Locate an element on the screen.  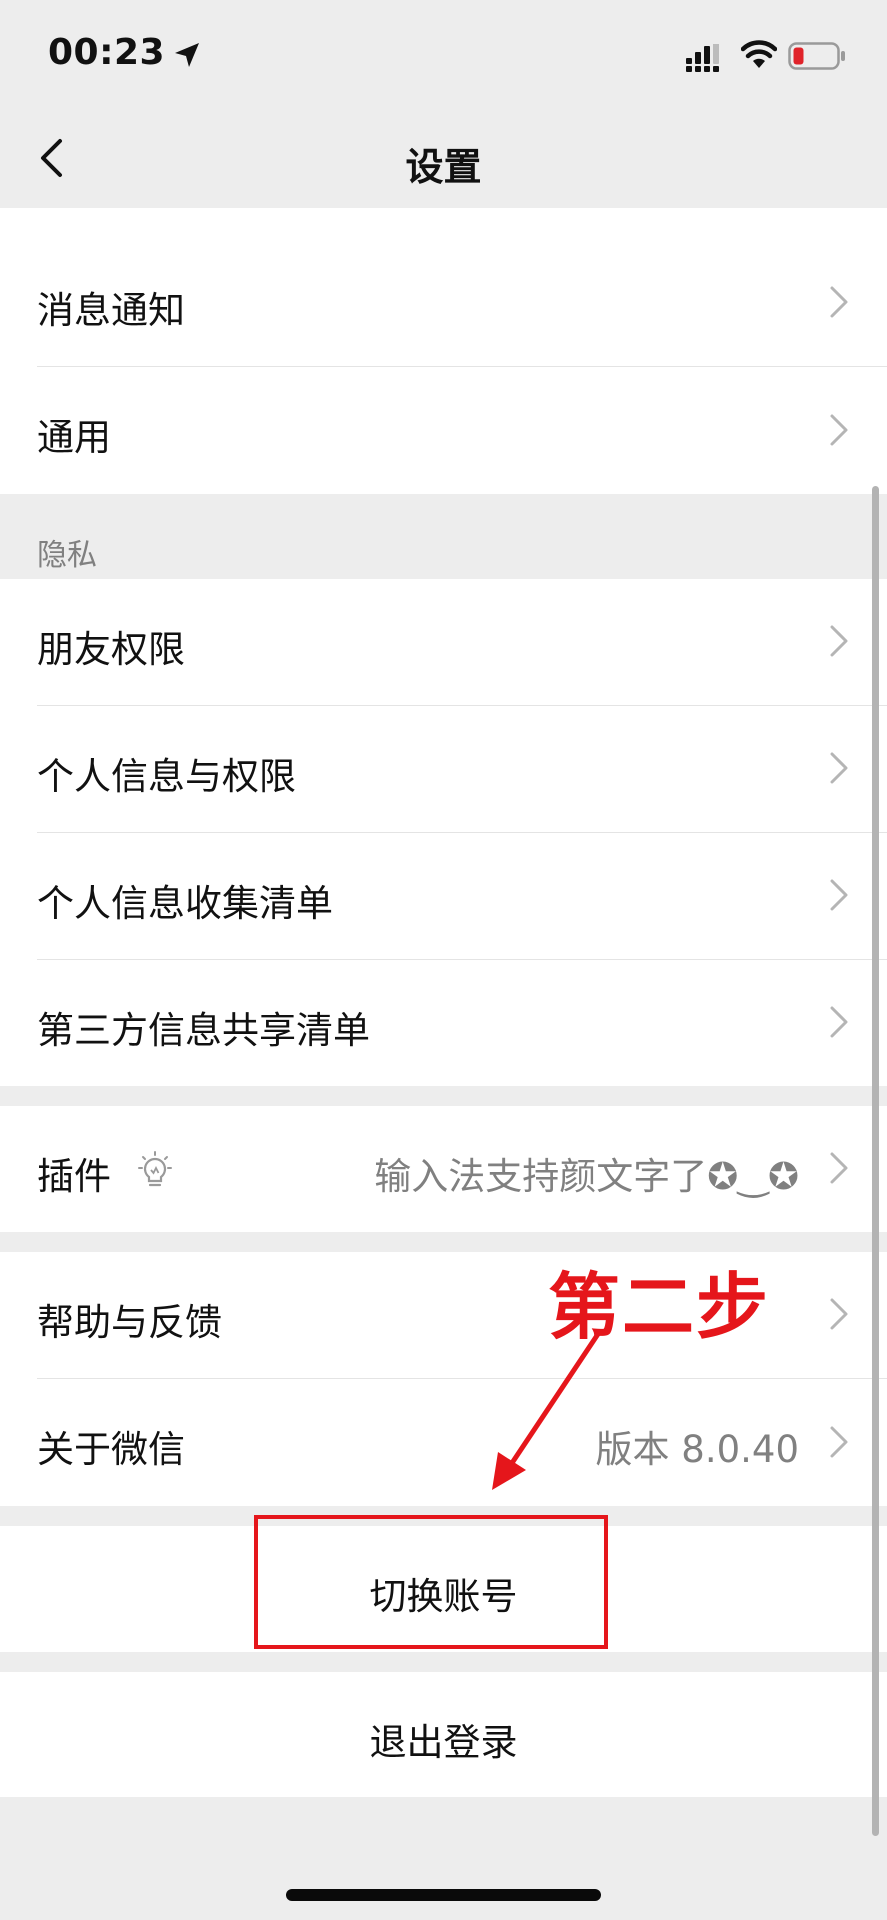
version-text: 版本 8.0.40 is located at coordinates (697, 1449).